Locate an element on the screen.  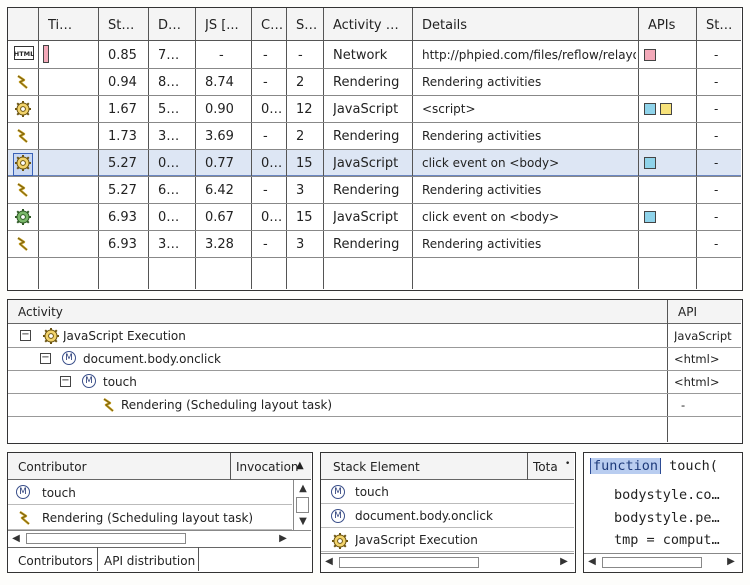
cell-s: - is located at coordinates (300, 55).